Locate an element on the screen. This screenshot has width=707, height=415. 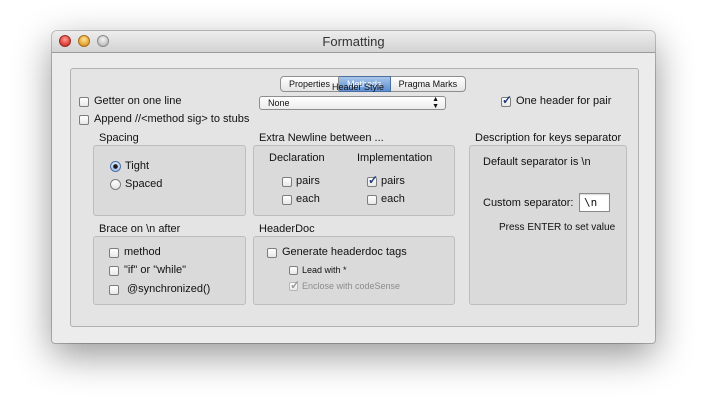
brace-synchronized-label: @synchronized() is located at coordinates (169, 289).